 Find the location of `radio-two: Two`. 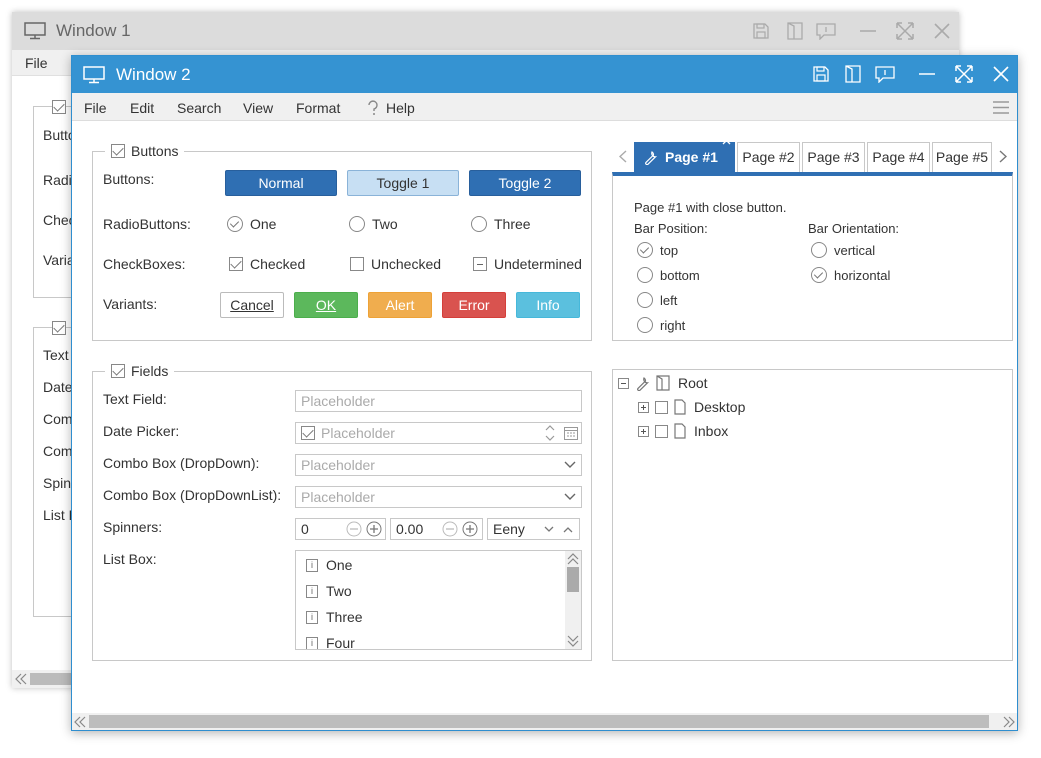

radio-two: Two is located at coordinates (373, 224).